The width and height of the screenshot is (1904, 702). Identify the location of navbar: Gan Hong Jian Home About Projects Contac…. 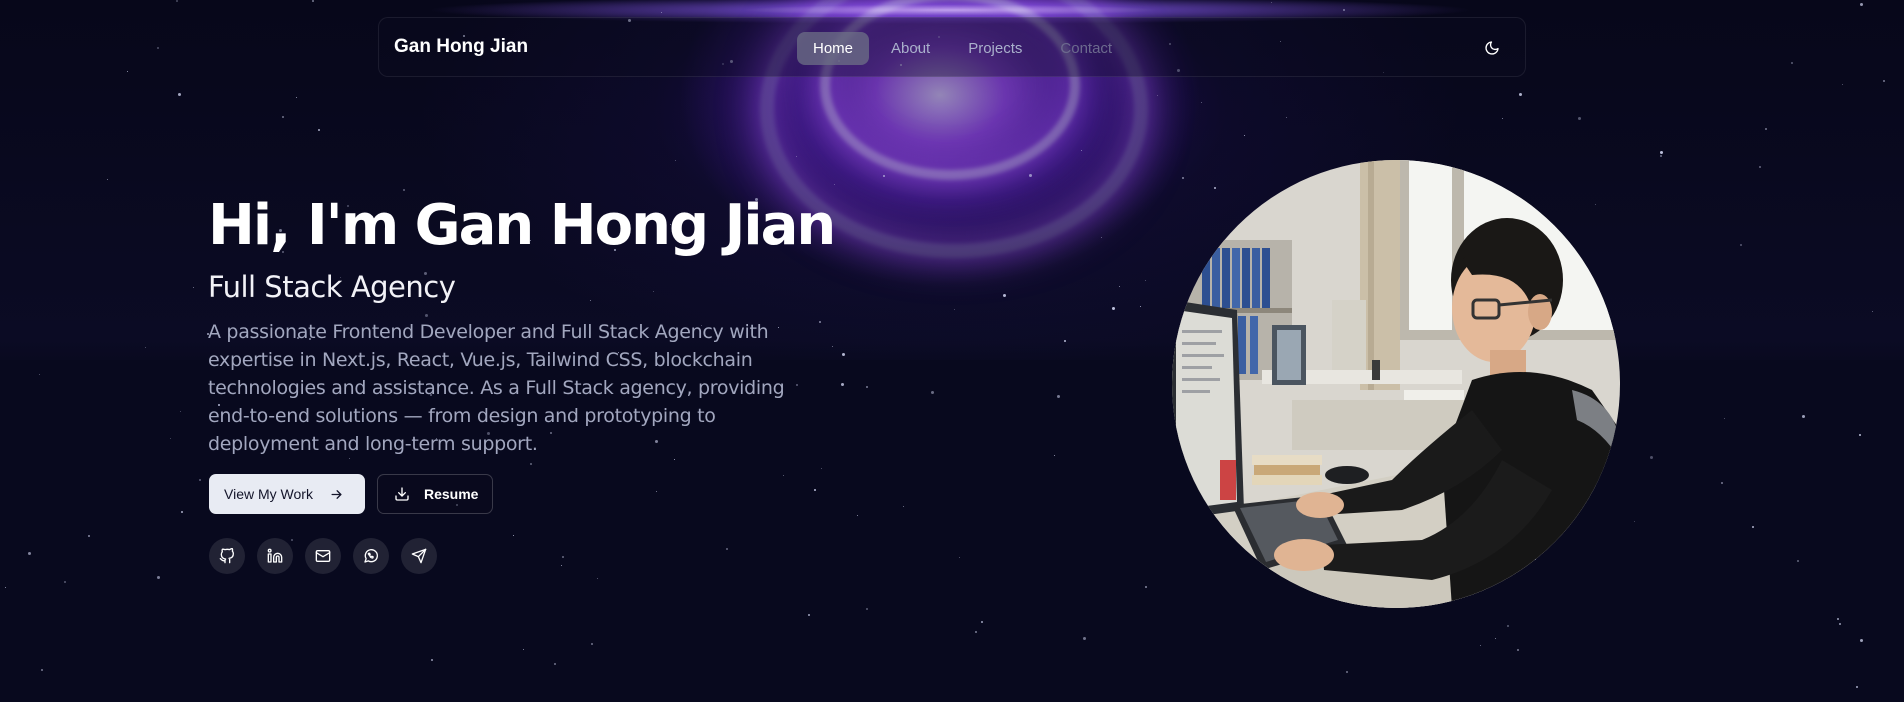
(952, 47).